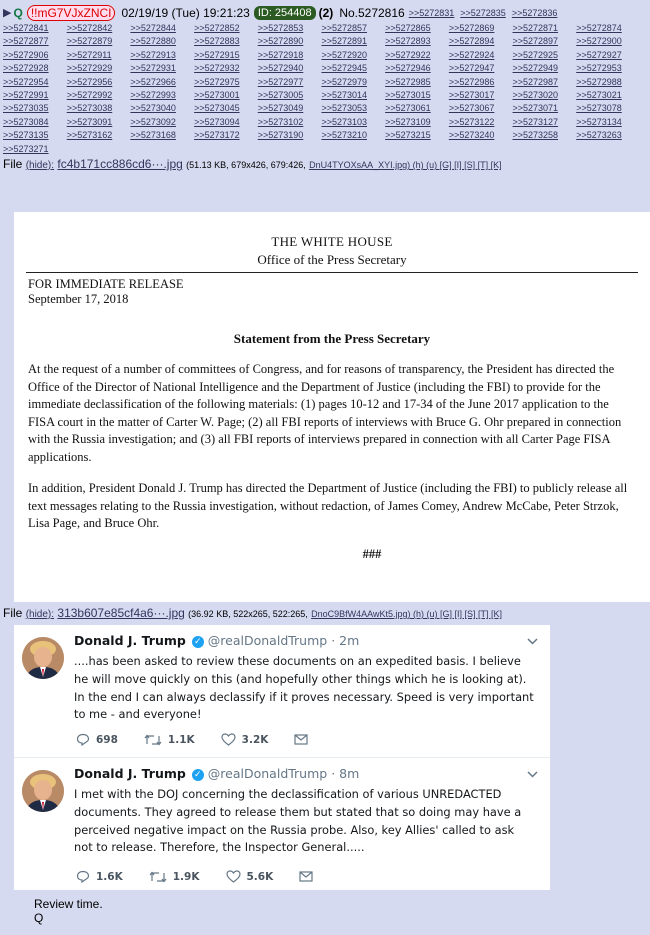 The height and width of the screenshot is (935, 650). What do you see at coordinates (545, 55) in the screenshot?
I see `backlink: >>5272925` at bounding box center [545, 55].